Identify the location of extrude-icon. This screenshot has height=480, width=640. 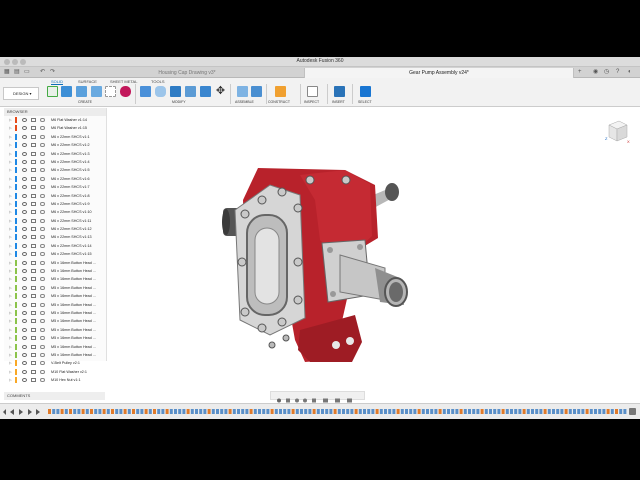
(66, 91).